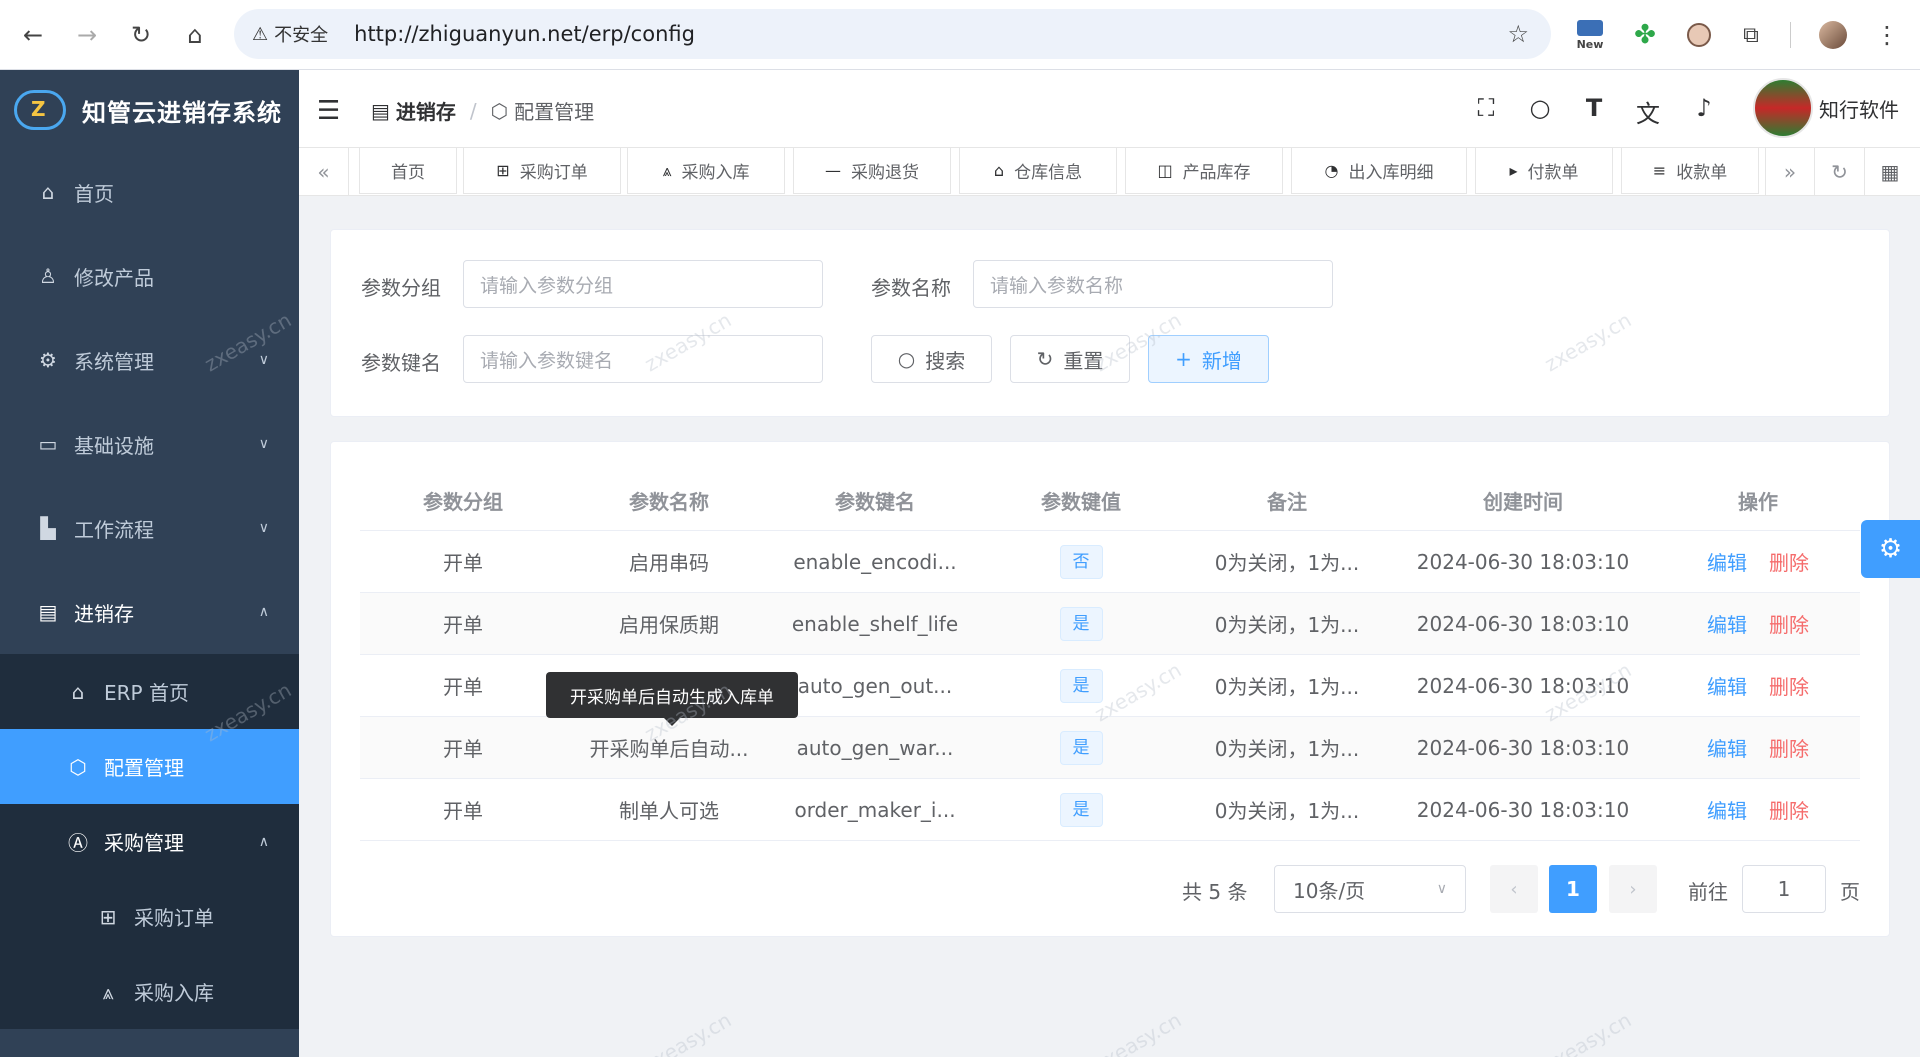  Describe the element at coordinates (1486, 108) in the screenshot. I see `fullscreen-icon: ⛶` at that location.